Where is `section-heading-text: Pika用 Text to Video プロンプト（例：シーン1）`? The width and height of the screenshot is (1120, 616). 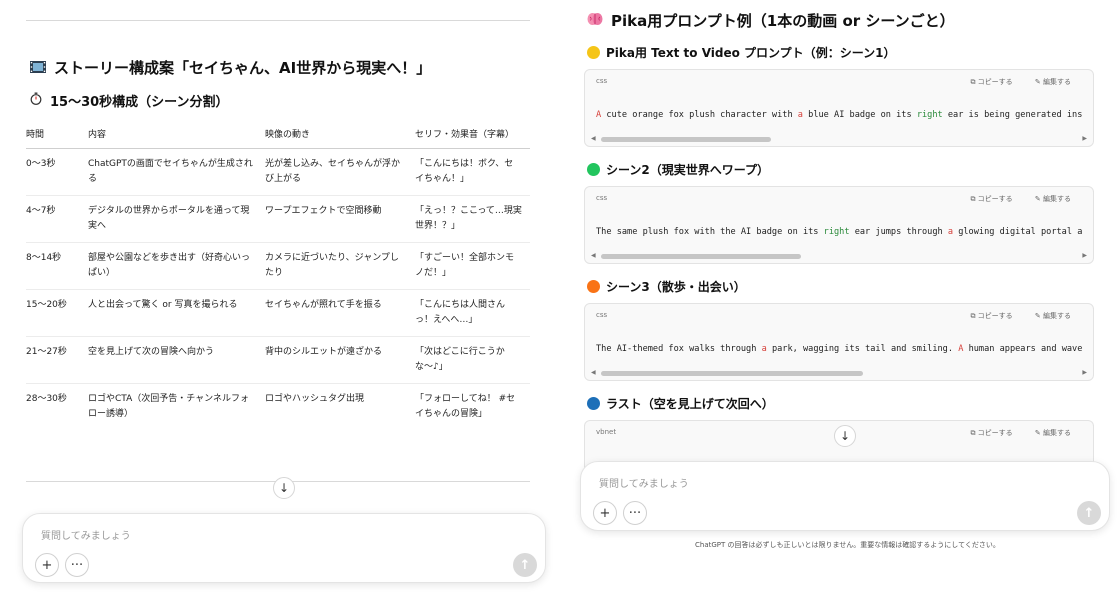
section-heading-text: Pika用 Text to Video プロンプト（例：シーン1） is located at coordinates (751, 53).